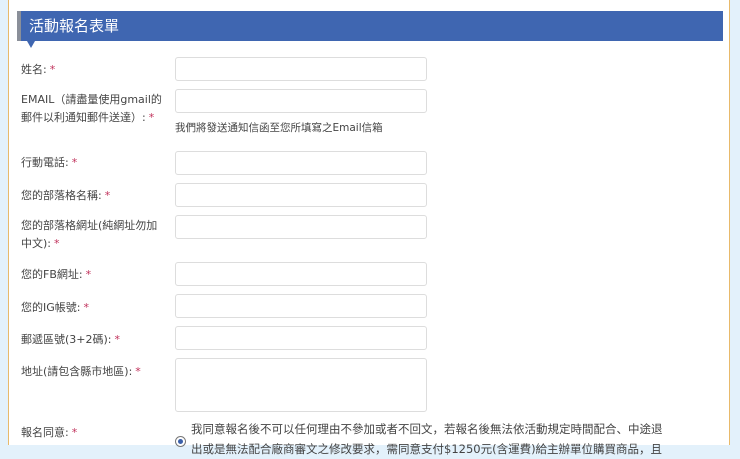 This screenshot has width=740, height=459. Describe the element at coordinates (56, 274) in the screenshot. I see `fb-label: 您的FB網址: *` at that location.